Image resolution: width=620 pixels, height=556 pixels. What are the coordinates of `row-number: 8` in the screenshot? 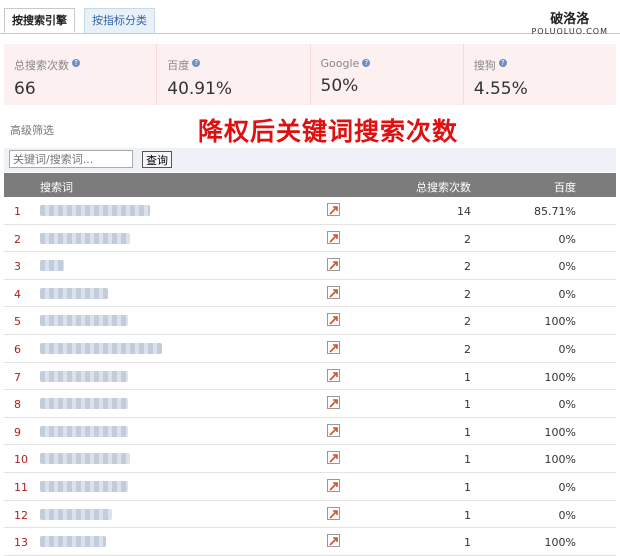 It's located at (17, 405).